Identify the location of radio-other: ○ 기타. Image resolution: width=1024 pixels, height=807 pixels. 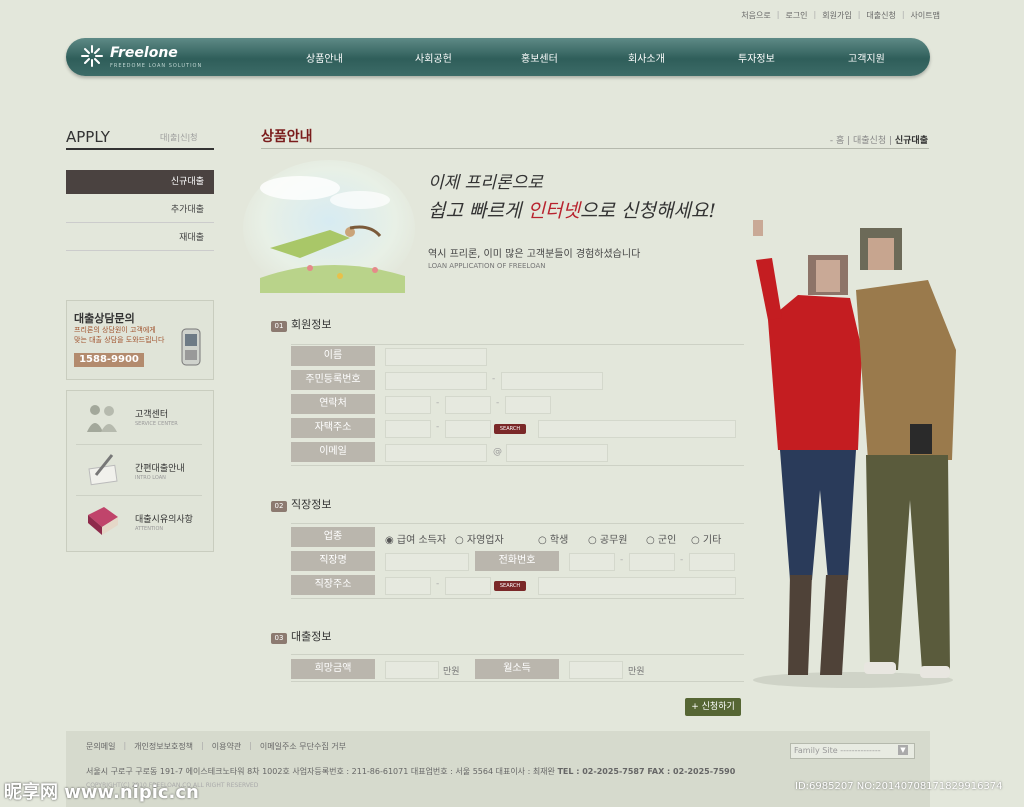
(706, 538).